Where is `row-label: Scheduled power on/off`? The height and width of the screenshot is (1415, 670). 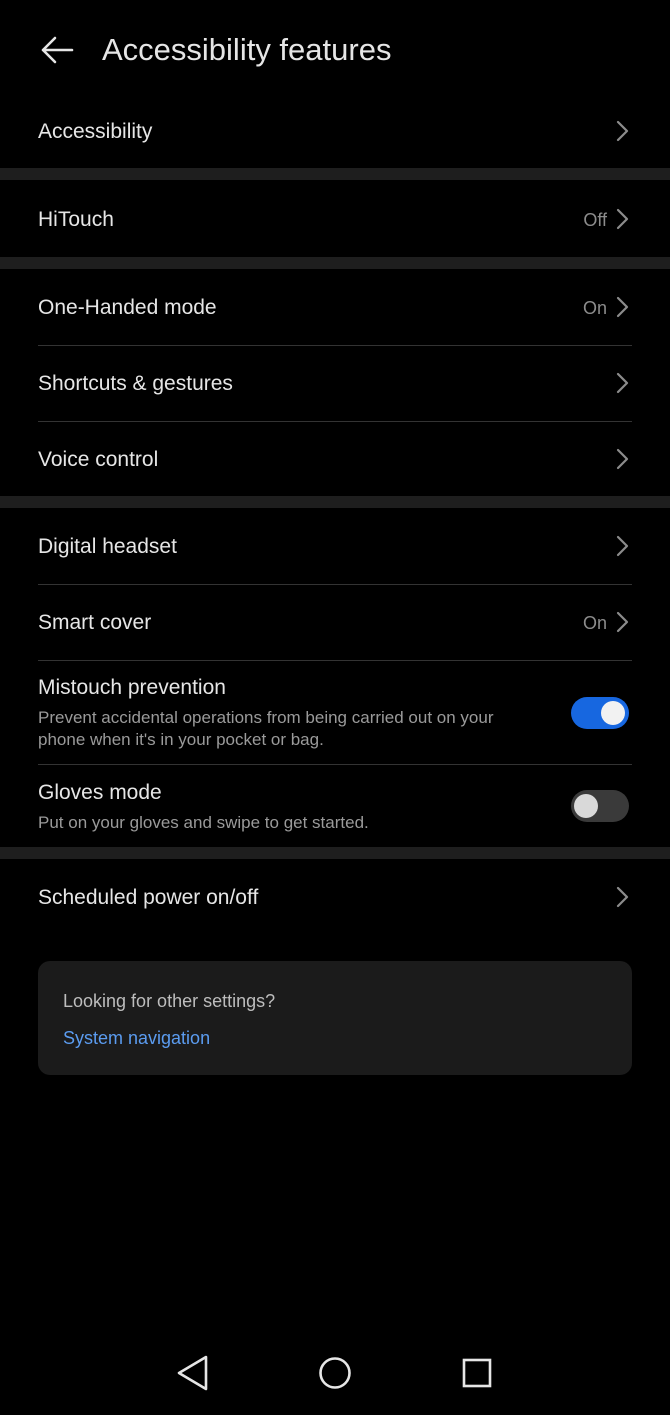
row-label: Scheduled power on/off is located at coordinates (148, 897).